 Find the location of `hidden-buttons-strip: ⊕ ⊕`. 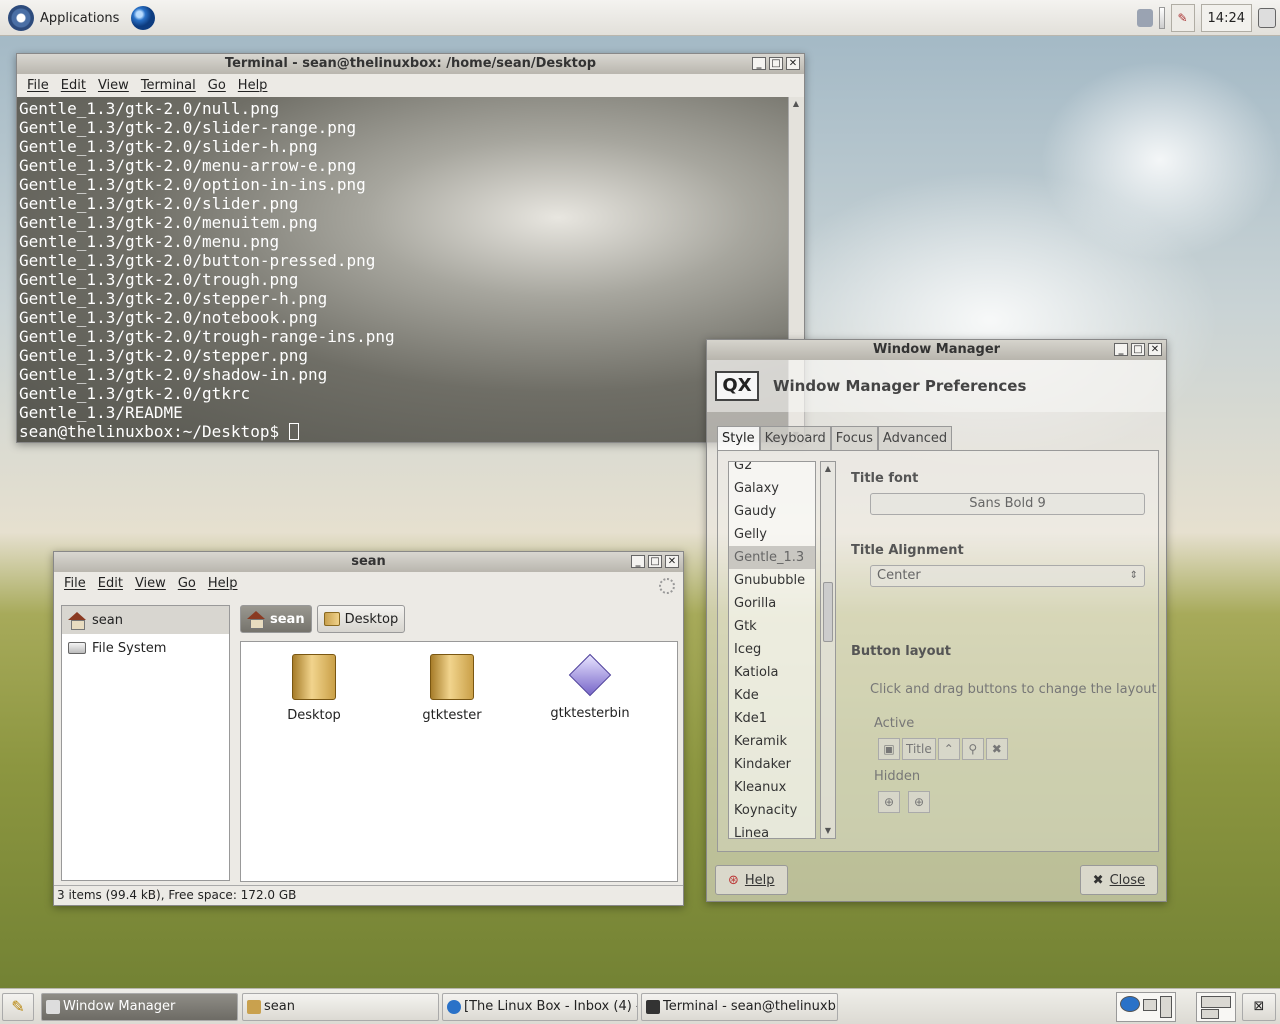

hidden-buttons-strip: ⊕ ⊕ is located at coordinates (904, 802).